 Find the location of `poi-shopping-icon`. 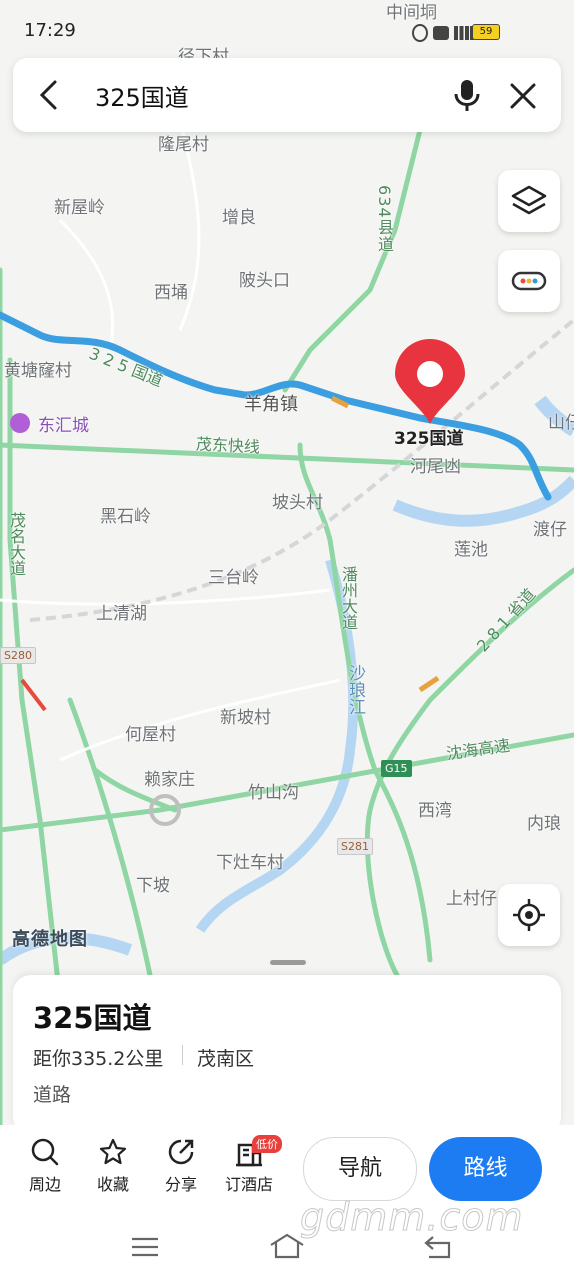

poi-shopping-icon is located at coordinates (20, 423).